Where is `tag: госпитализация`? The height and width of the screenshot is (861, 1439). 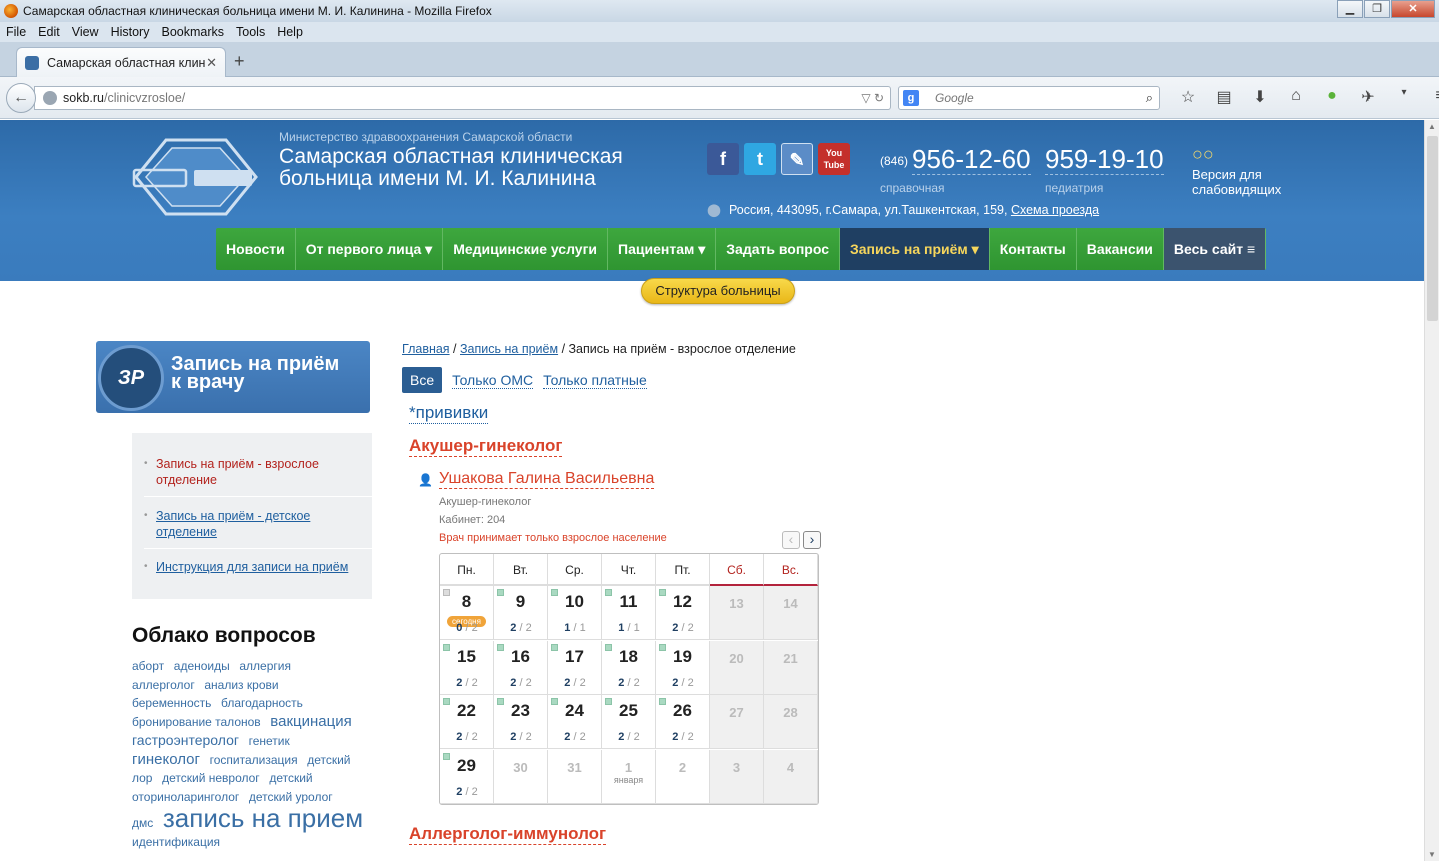
tag: госпитализация is located at coordinates (254, 760).